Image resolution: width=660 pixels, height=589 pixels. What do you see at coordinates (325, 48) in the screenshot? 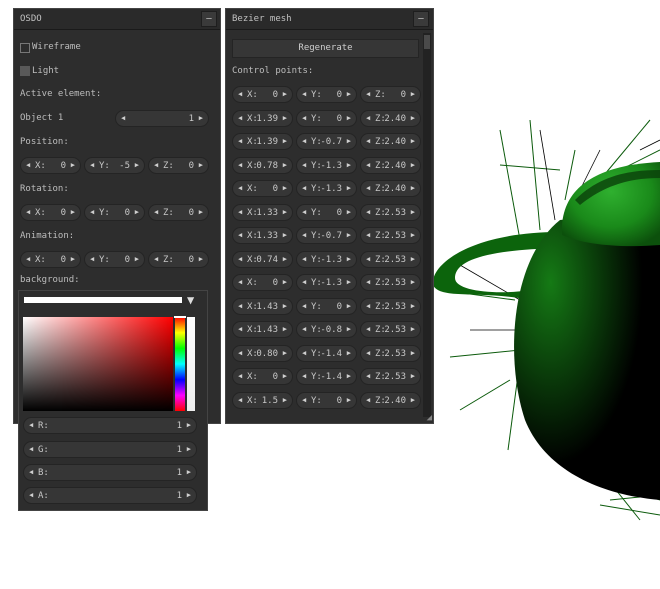
I see `regenerate-button: Regenerate` at bounding box center [325, 48].